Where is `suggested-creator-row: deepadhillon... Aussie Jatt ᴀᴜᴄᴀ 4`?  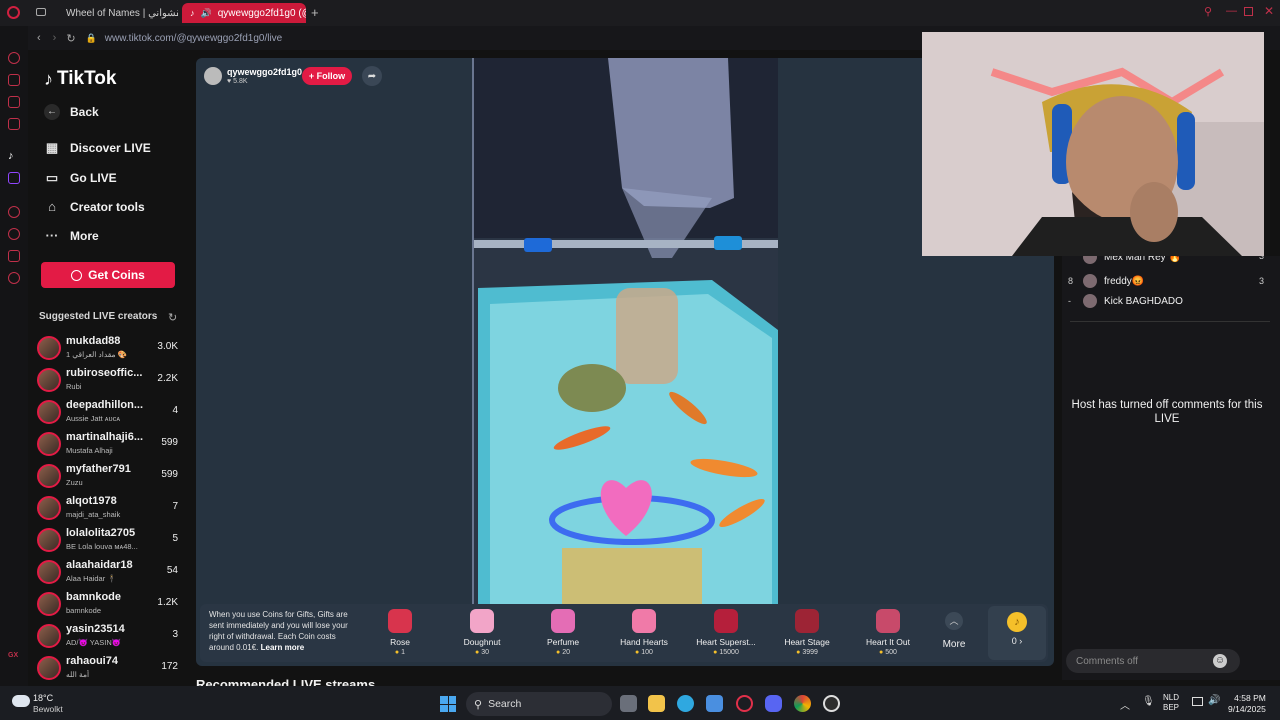 suggested-creator-row: deepadhillon... Aussie Jatt ᴀᴜᴄᴀ 4 is located at coordinates (109, 413).